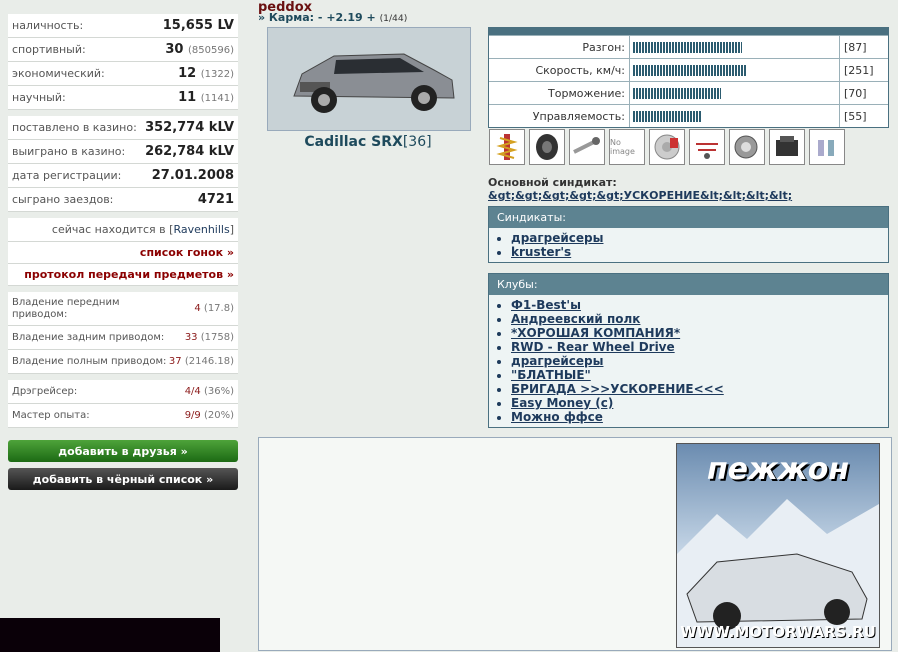 This screenshot has height=652, width=898. What do you see at coordinates (393, 18) in the screenshot?
I see `karma-count: (1/44)` at bounding box center [393, 18].